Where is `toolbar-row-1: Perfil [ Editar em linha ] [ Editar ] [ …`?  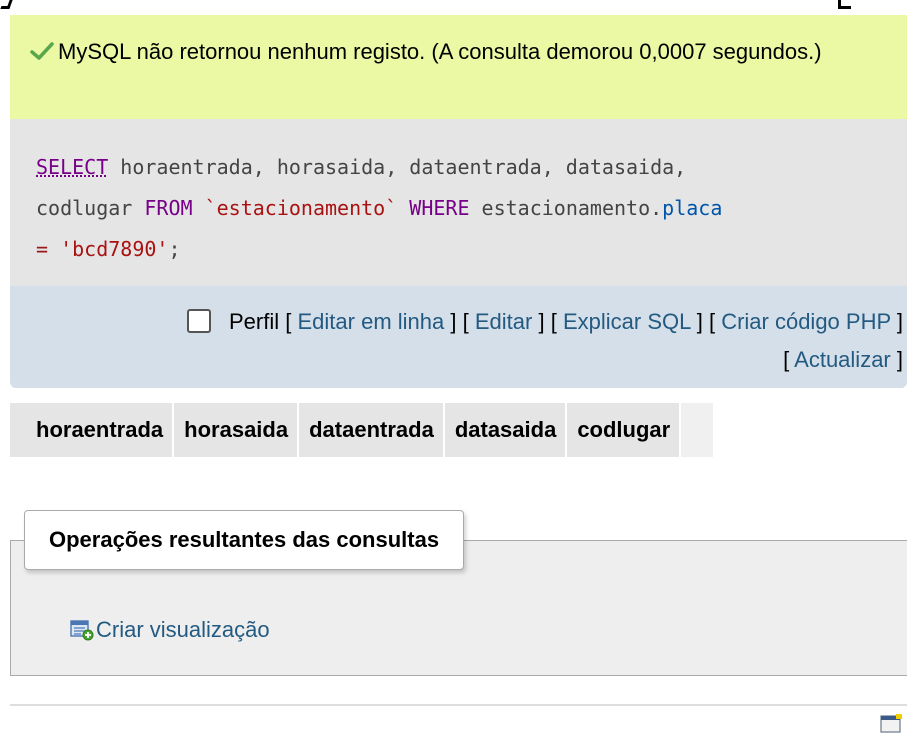 toolbar-row-1: Perfil [ Editar em linha ] [ Editar ] [ … is located at coordinates (545, 322).